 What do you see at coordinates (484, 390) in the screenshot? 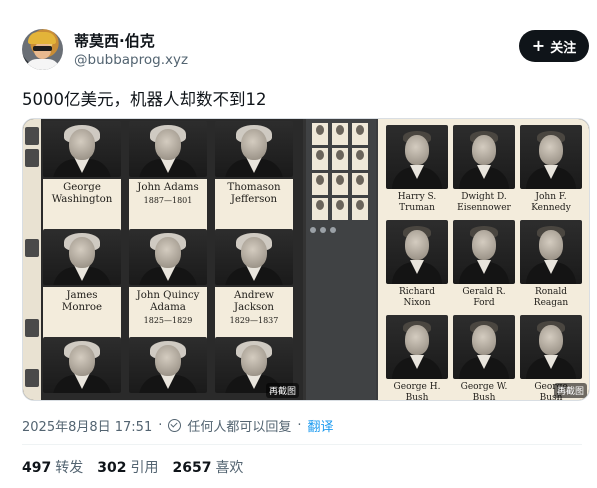
I see `portrait-caption: George W. Bush` at bounding box center [484, 390].